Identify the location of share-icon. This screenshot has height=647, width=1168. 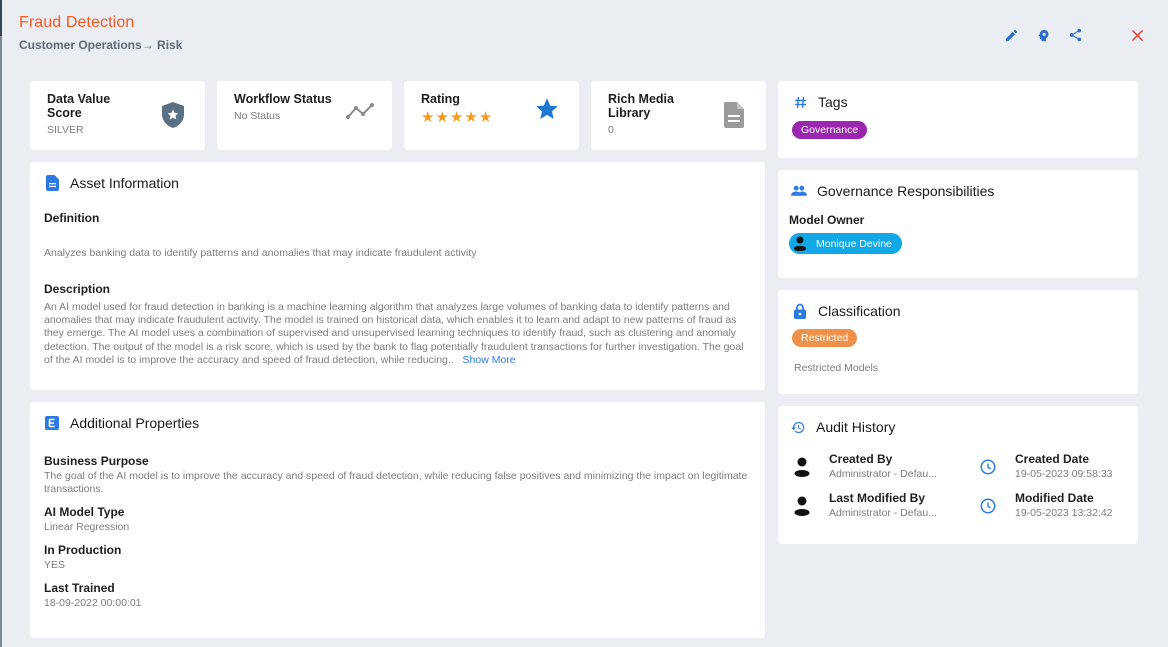
(1075, 35).